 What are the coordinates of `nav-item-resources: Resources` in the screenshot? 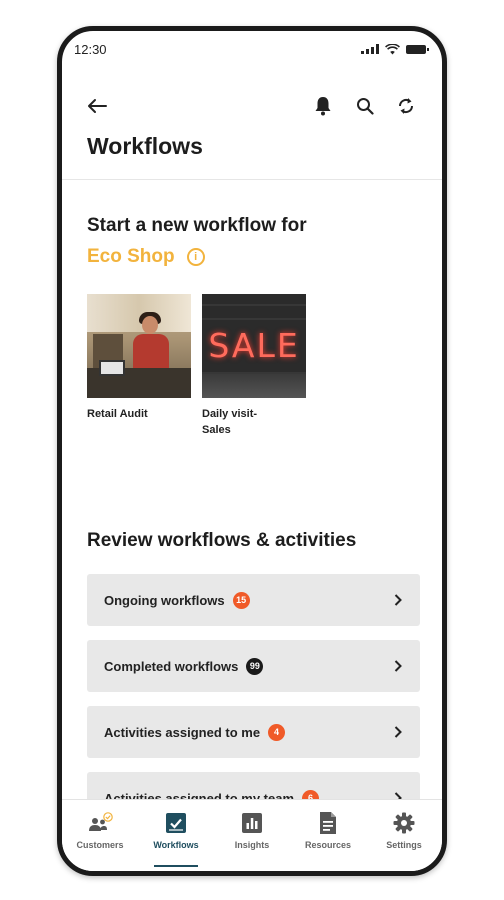 It's located at (328, 840).